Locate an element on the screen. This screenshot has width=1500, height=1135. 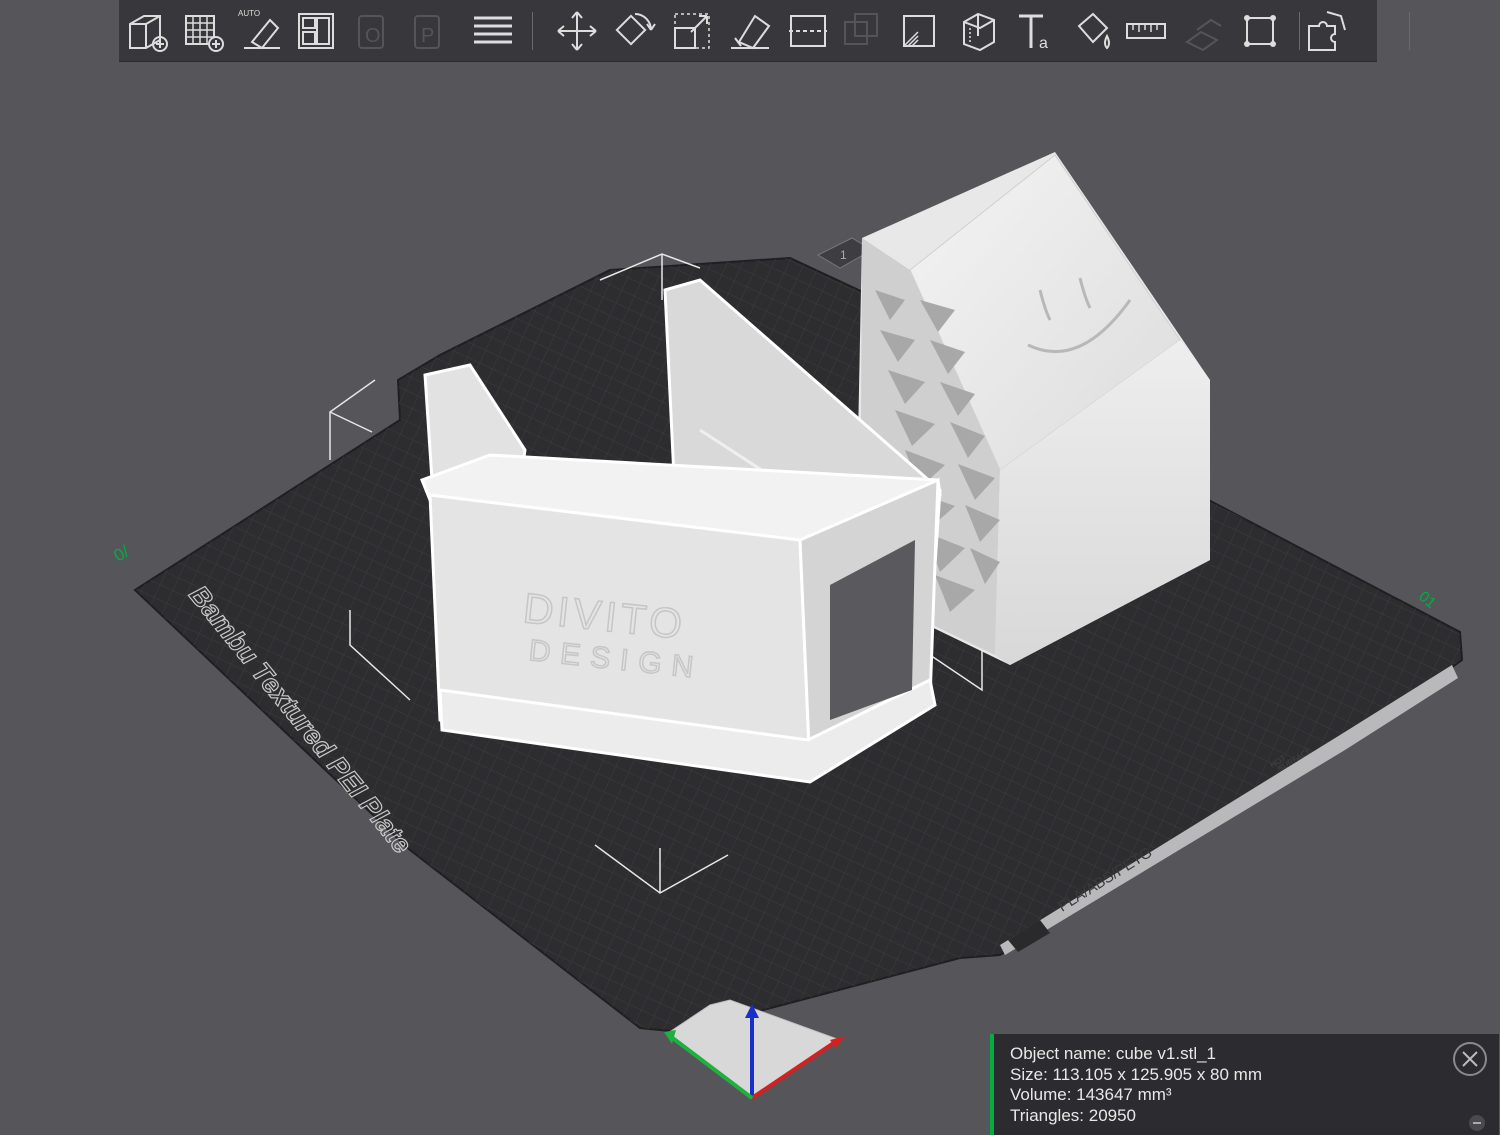
object-name-text: Object name: cube v1.stl_1 is located at coordinates (1113, 1053).